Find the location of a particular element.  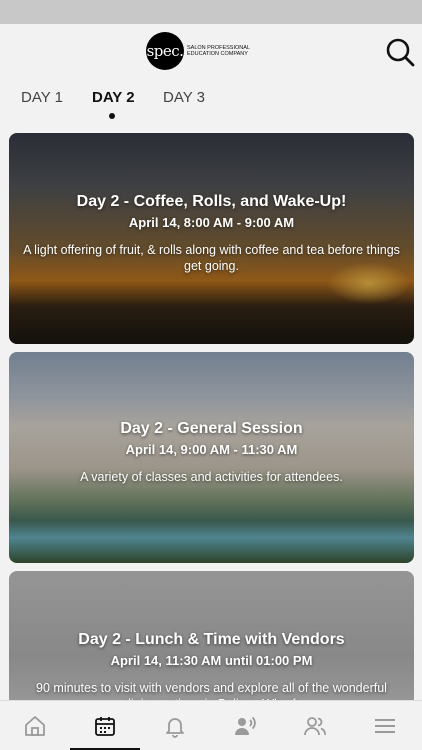

logo-text: Salon Professional Education Company is located at coordinates (218, 51).